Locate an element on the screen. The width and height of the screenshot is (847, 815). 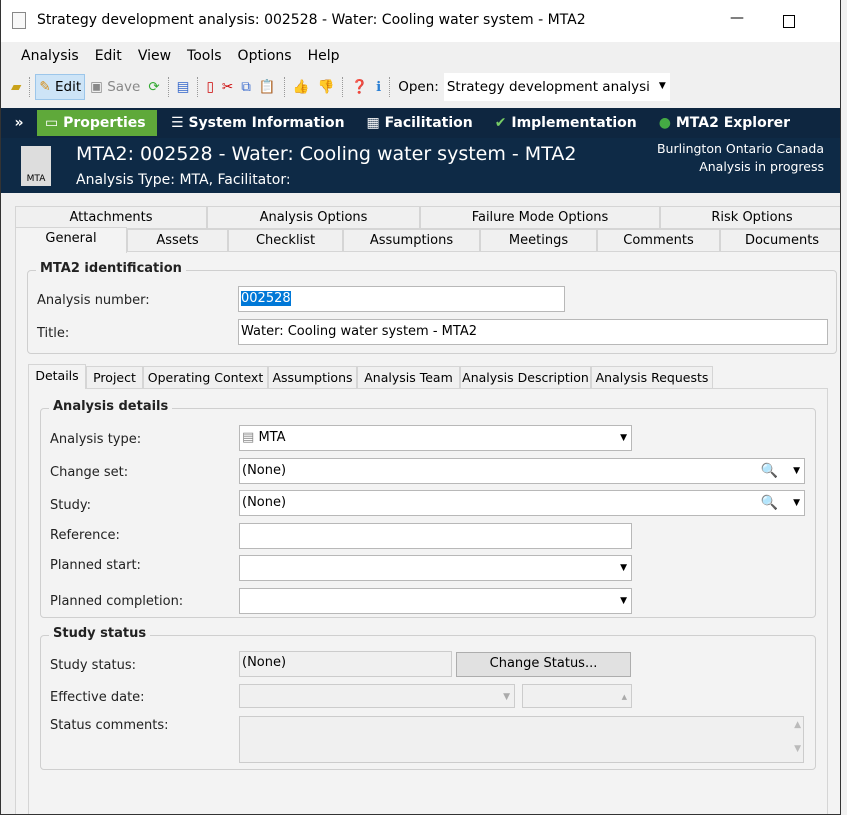
change-set-label: Change set: is located at coordinates (89, 472).